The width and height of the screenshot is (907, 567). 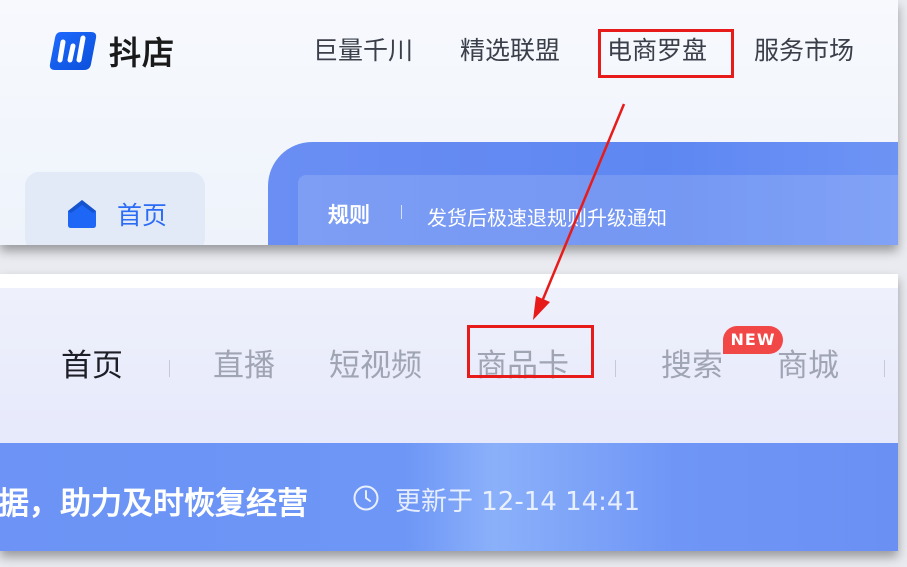 What do you see at coordinates (82, 214) in the screenshot?
I see `home-icon` at bounding box center [82, 214].